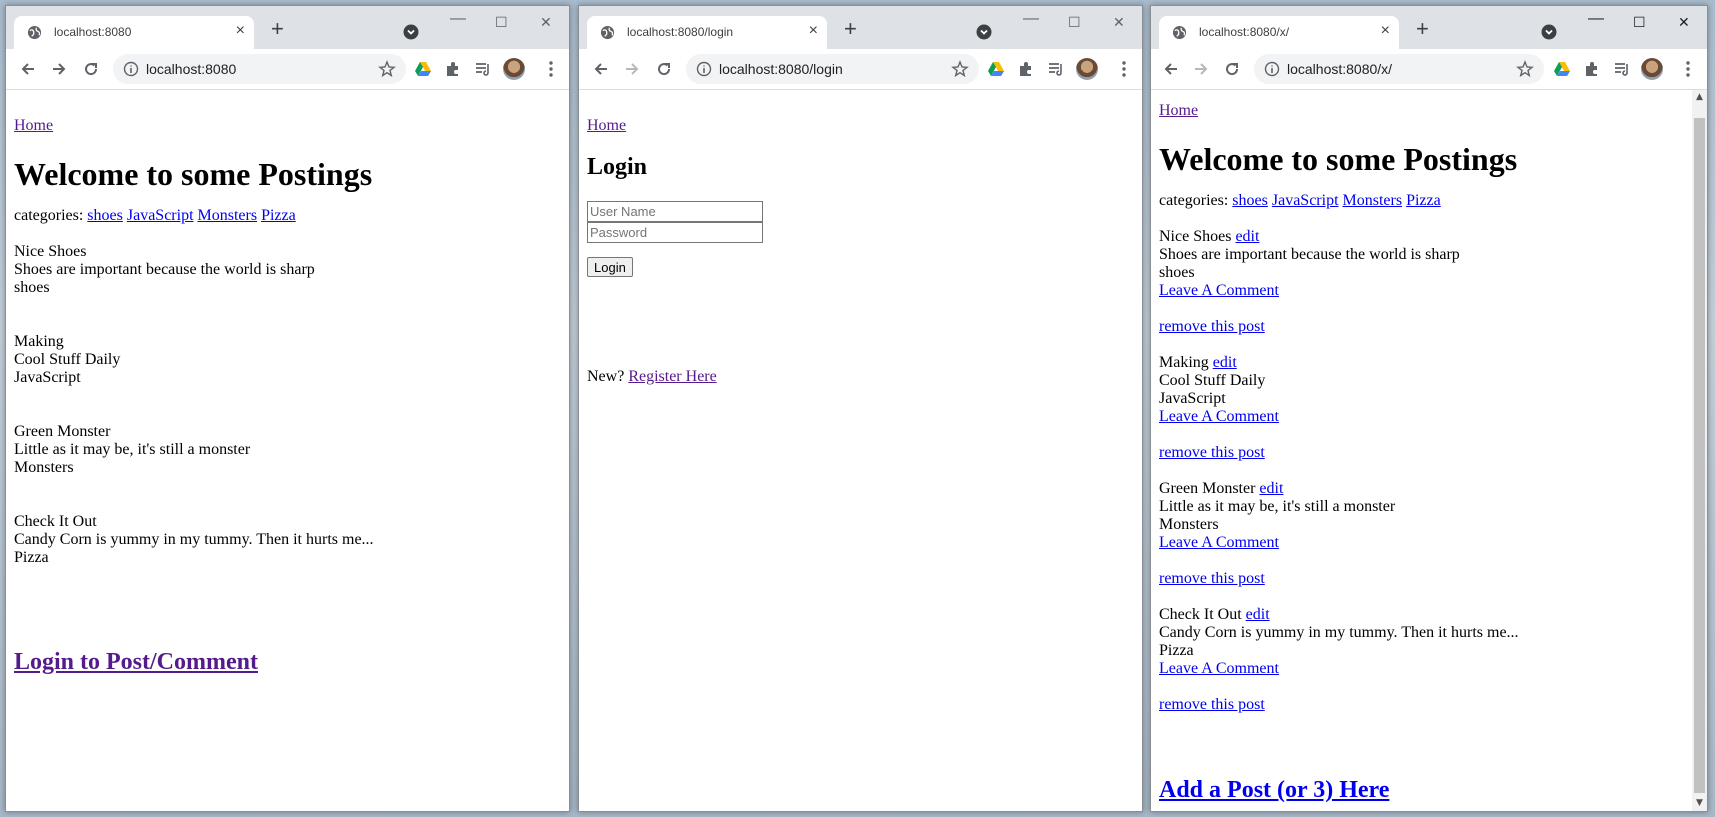 The image size is (1715, 817). I want to click on tab-login: localhost:8080/login ×, so click(707, 32).